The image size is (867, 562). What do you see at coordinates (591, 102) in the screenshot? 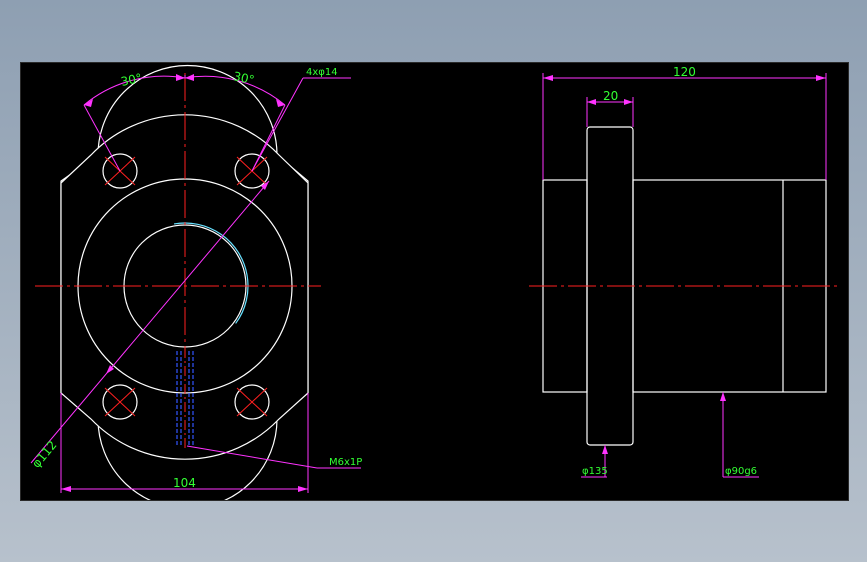
I see `arrow-thick-l` at bounding box center [591, 102].